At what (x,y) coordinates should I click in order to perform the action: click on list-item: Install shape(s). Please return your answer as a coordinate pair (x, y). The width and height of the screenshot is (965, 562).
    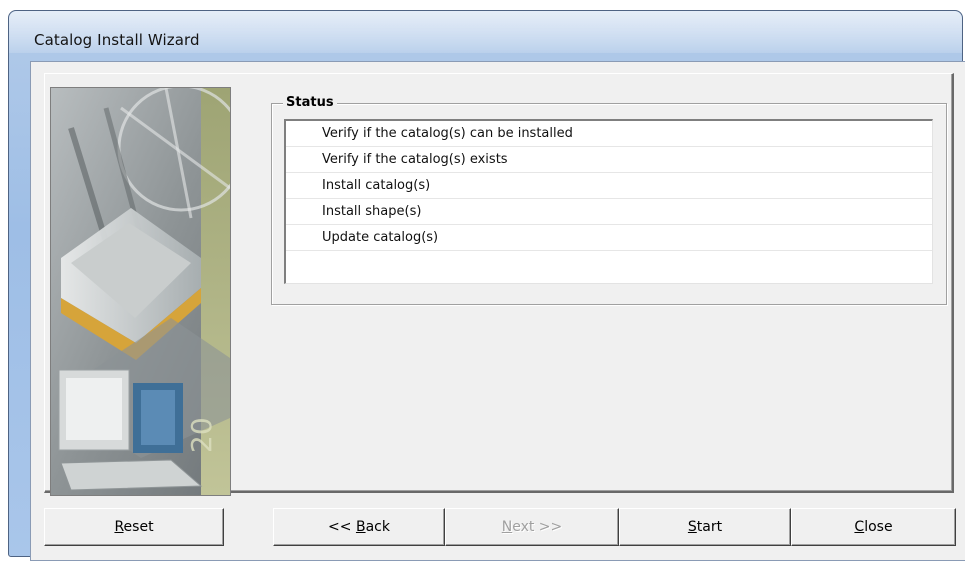
    Looking at the image, I should click on (609, 212).